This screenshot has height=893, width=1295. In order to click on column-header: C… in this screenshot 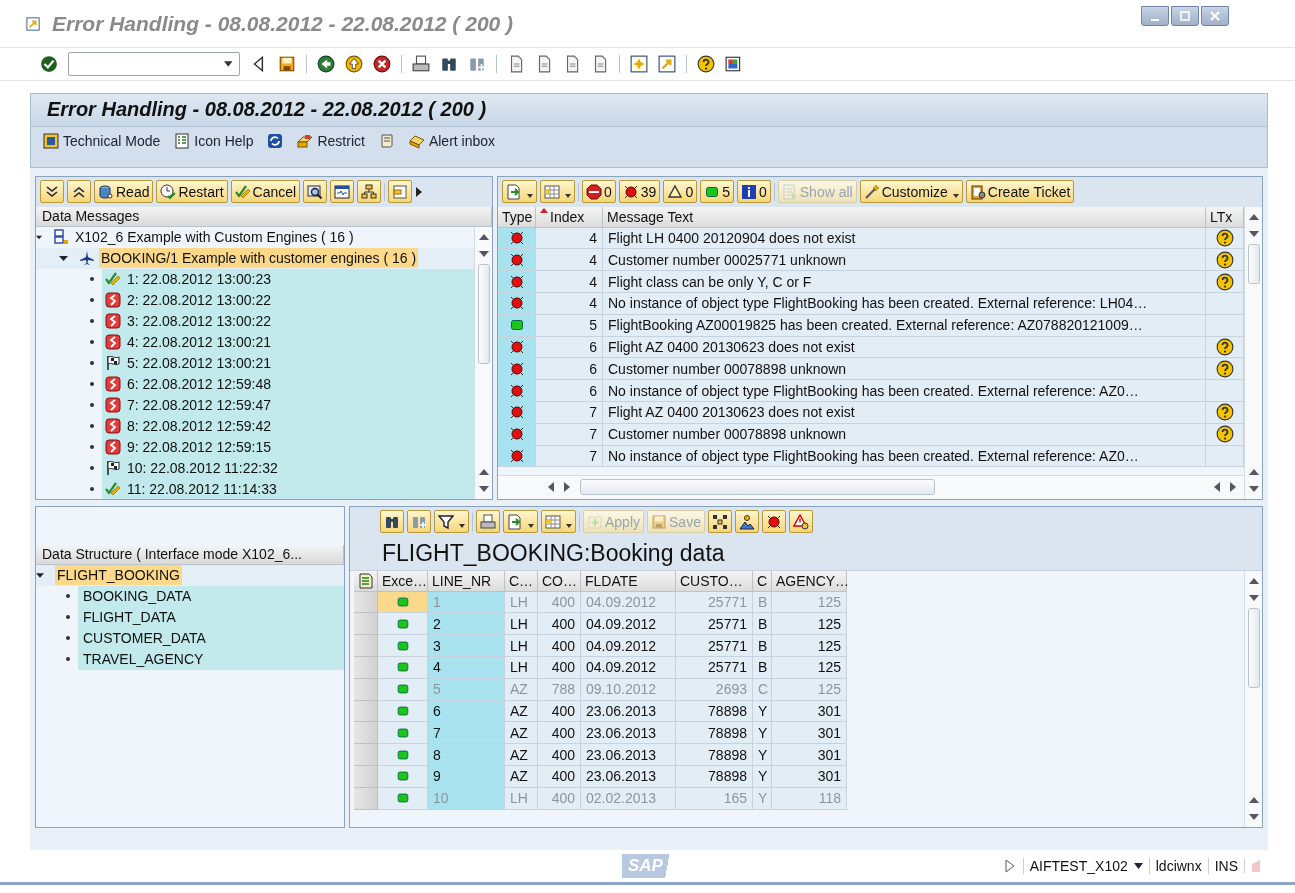, I will do `click(521, 581)`.